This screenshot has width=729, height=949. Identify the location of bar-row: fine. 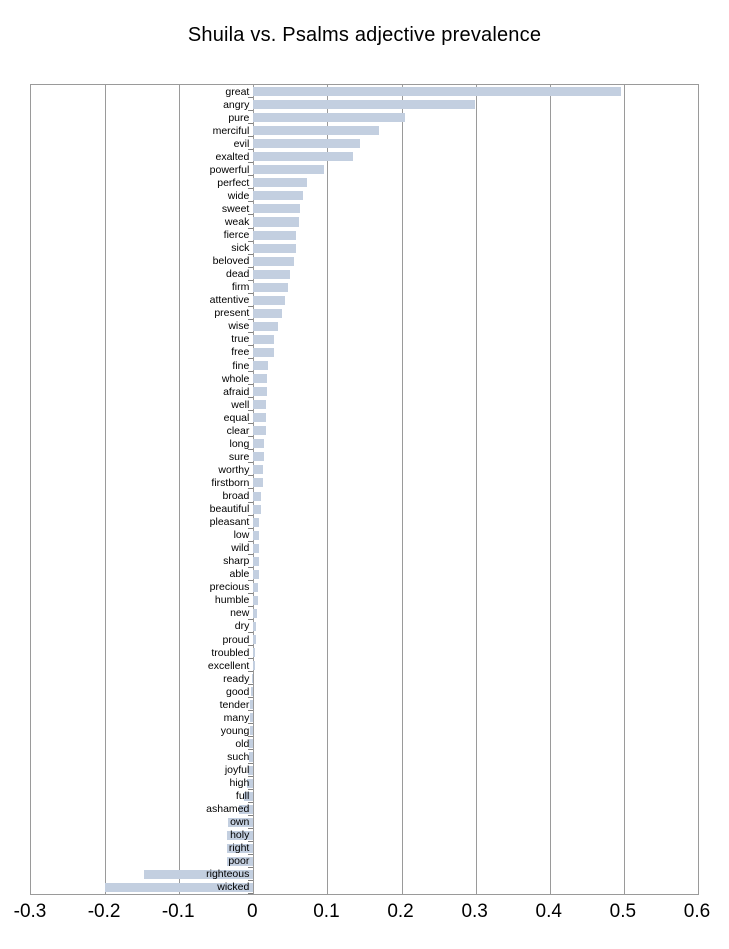
(364, 366).